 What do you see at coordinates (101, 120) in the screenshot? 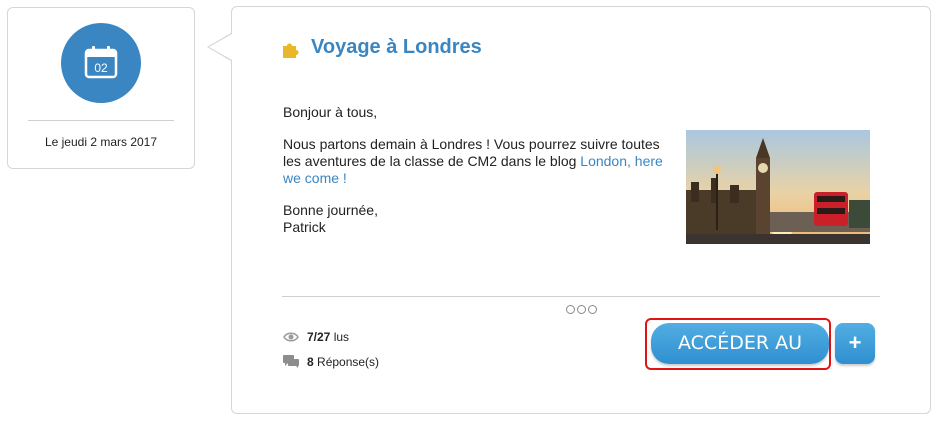
I see `divider` at bounding box center [101, 120].